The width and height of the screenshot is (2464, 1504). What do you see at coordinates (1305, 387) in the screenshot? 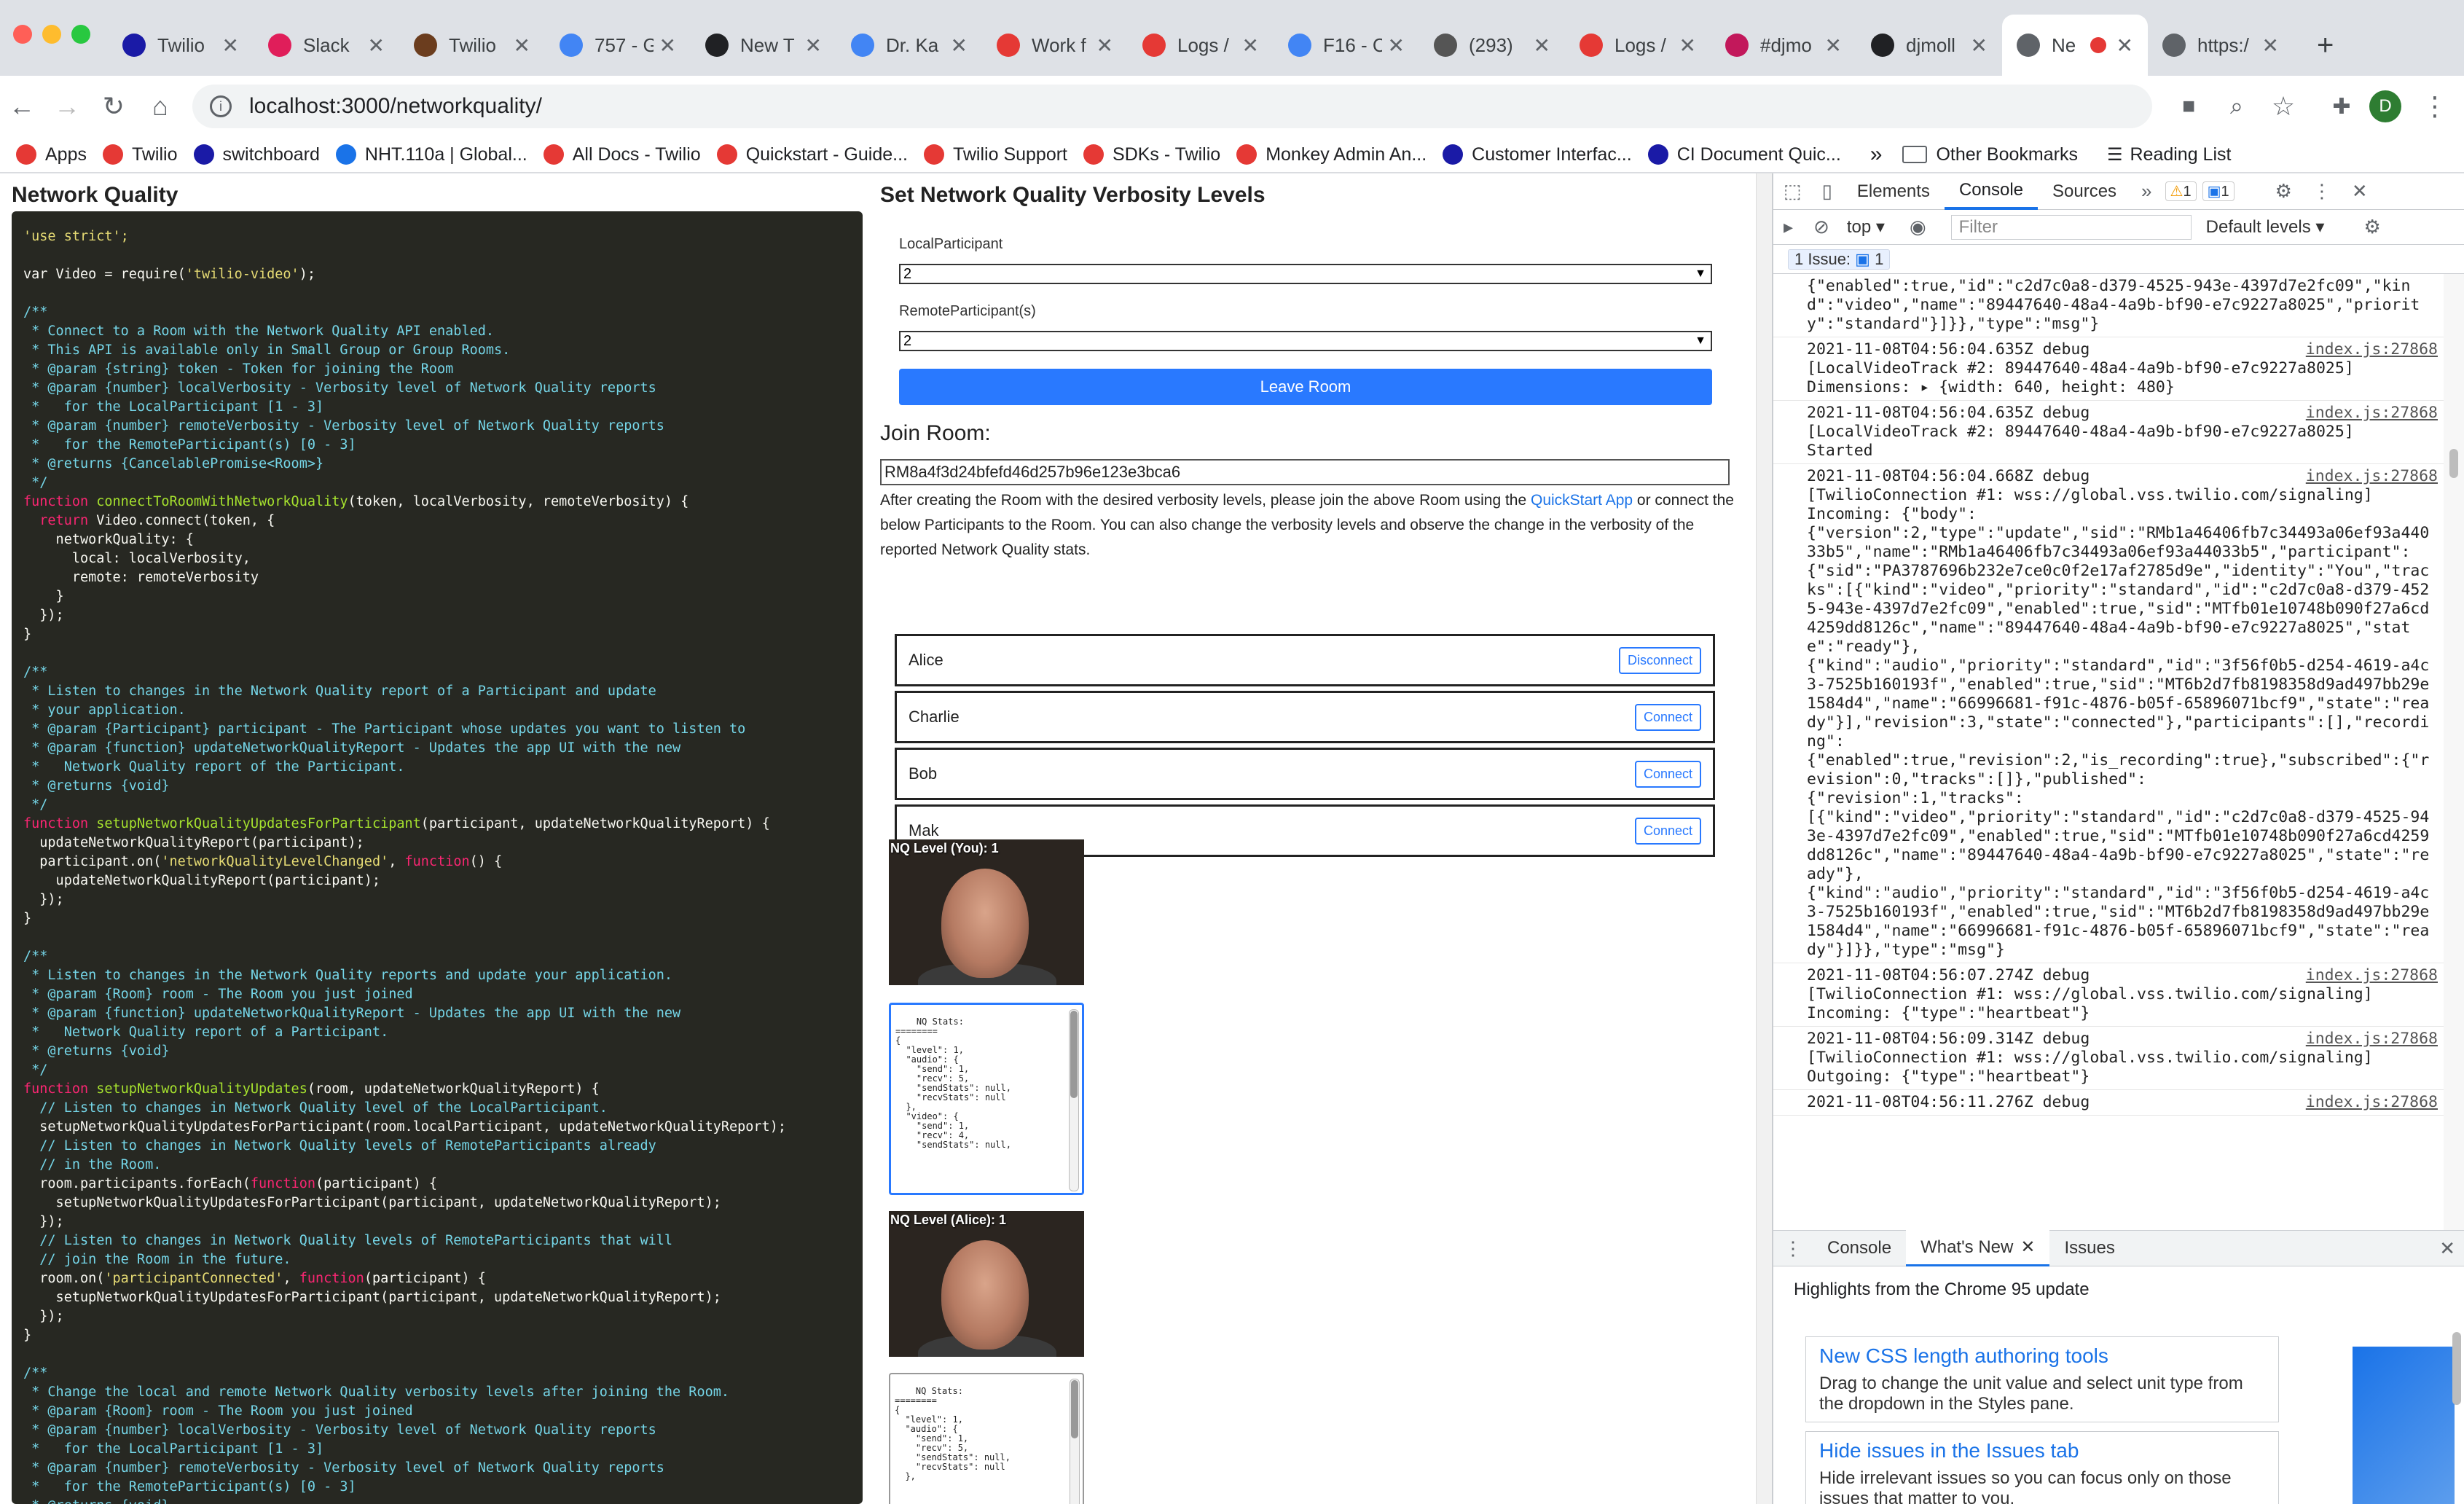
I see `leave-room-button: Leave Room` at bounding box center [1305, 387].